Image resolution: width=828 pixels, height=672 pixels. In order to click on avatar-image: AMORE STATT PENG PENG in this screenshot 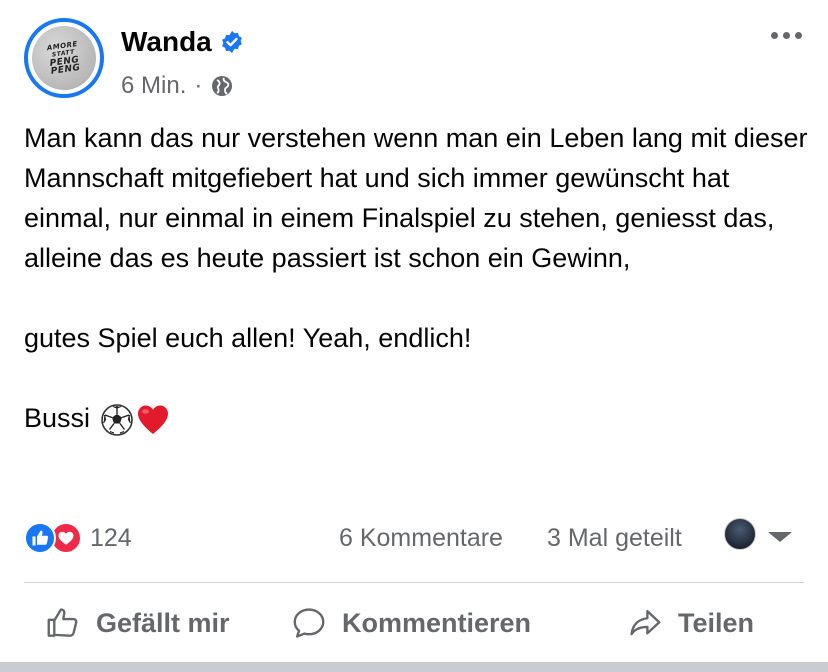, I will do `click(64, 58)`.